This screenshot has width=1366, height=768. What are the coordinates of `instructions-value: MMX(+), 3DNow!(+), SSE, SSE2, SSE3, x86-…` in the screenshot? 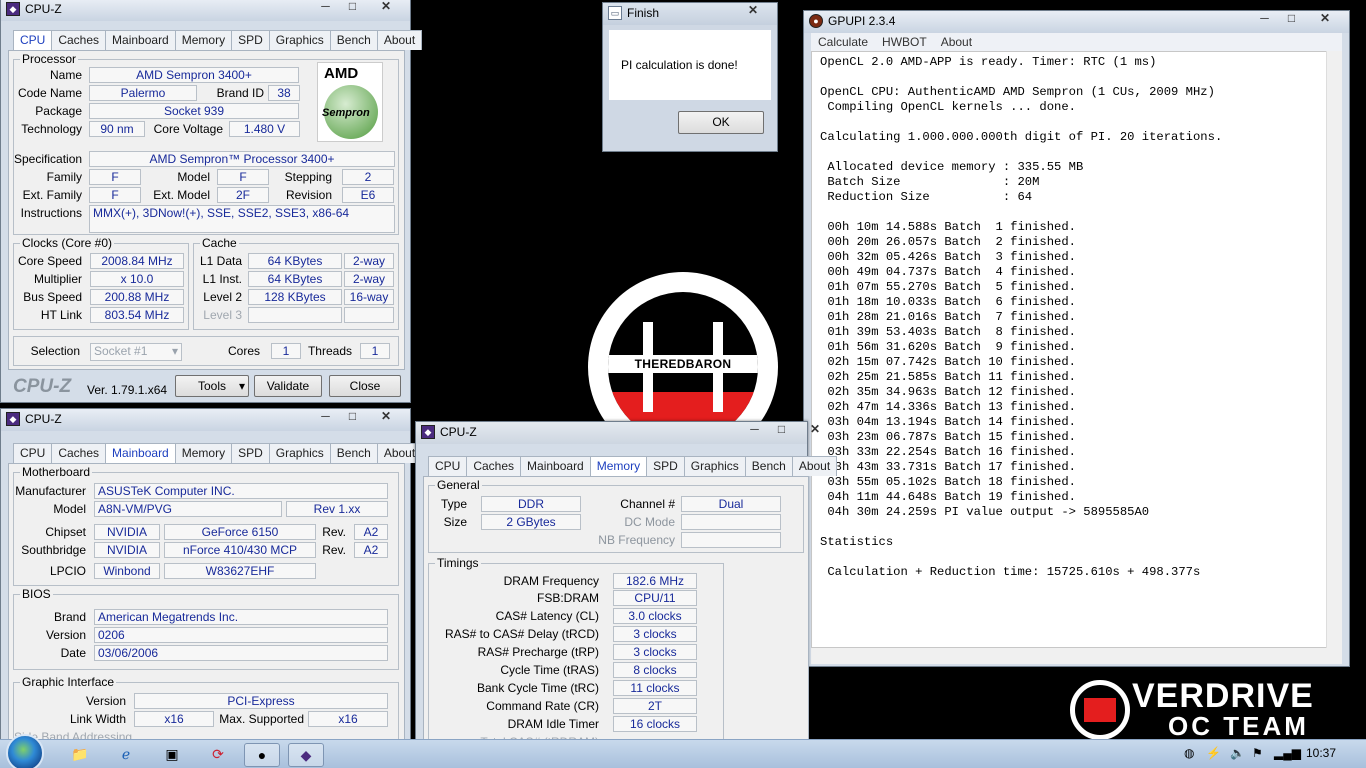 It's located at (242, 219).